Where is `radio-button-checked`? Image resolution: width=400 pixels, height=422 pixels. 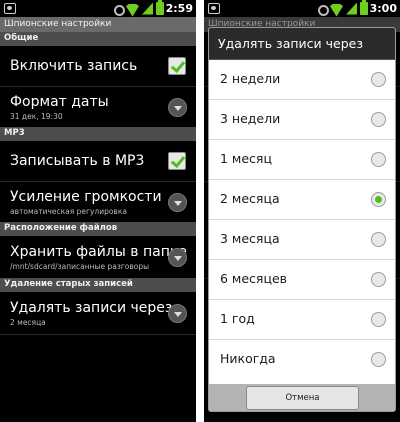 radio-button-checked is located at coordinates (378, 199).